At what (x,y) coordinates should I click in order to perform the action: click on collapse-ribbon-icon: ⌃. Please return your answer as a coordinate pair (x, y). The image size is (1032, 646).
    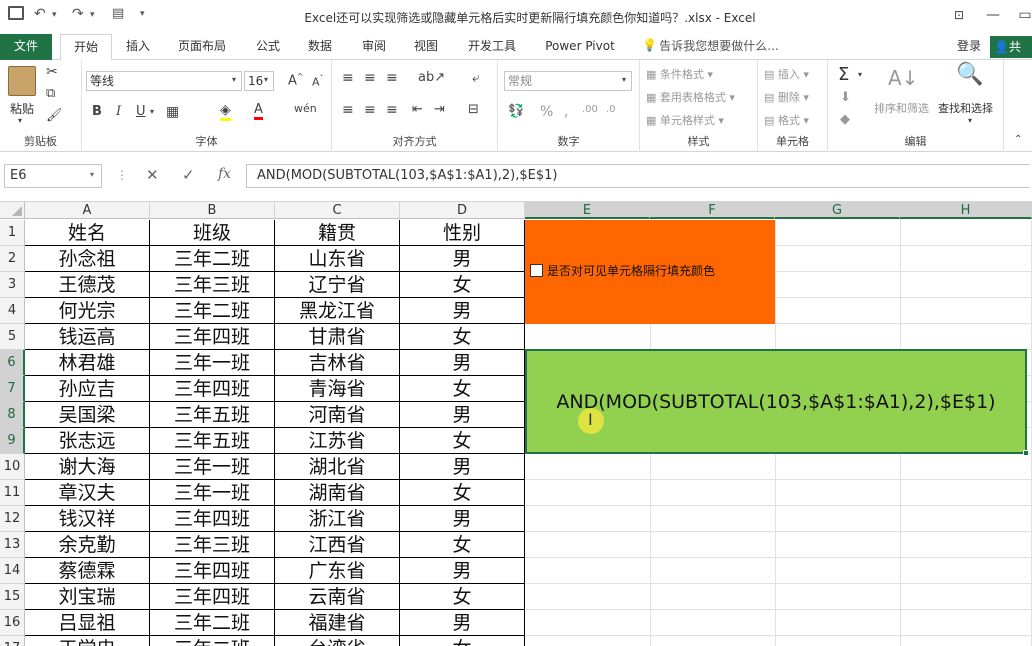
    Looking at the image, I should click on (1018, 139).